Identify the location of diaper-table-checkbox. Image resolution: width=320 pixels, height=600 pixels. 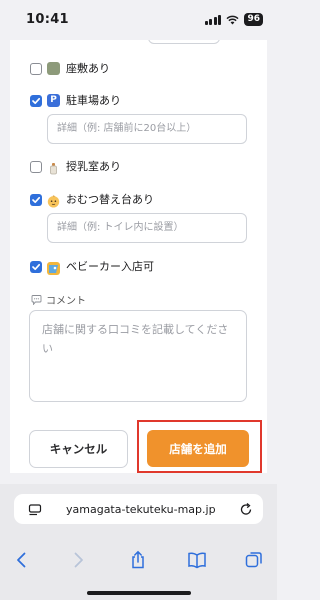
(36, 200).